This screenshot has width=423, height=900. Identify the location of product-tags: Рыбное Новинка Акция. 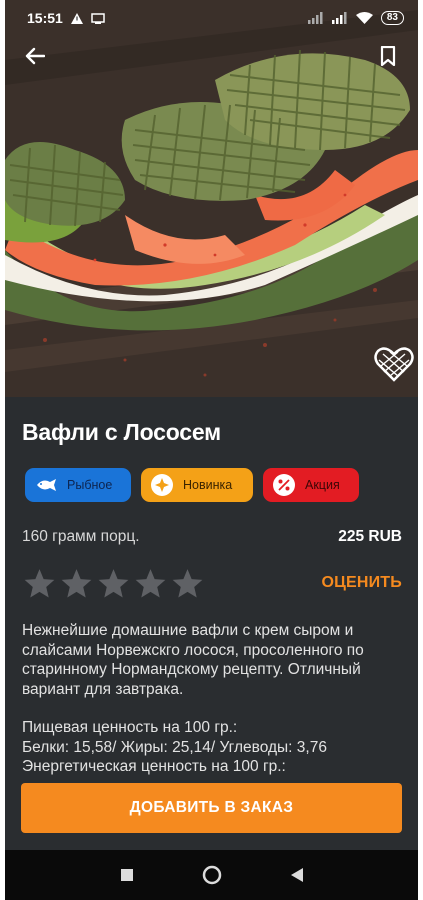
(192, 485).